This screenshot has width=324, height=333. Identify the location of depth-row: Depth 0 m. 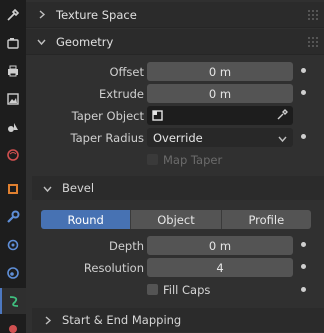
(175, 246).